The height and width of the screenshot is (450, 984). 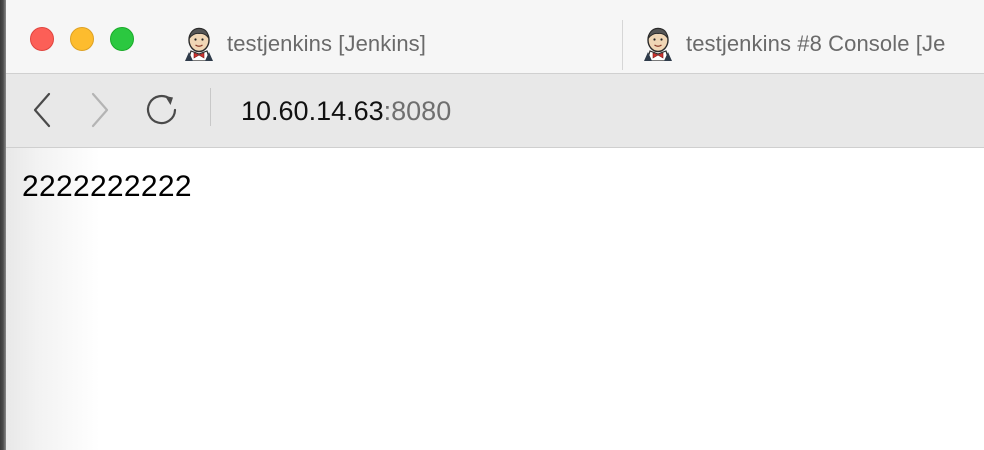 I want to click on minimize-window-button, so click(x=82, y=39).